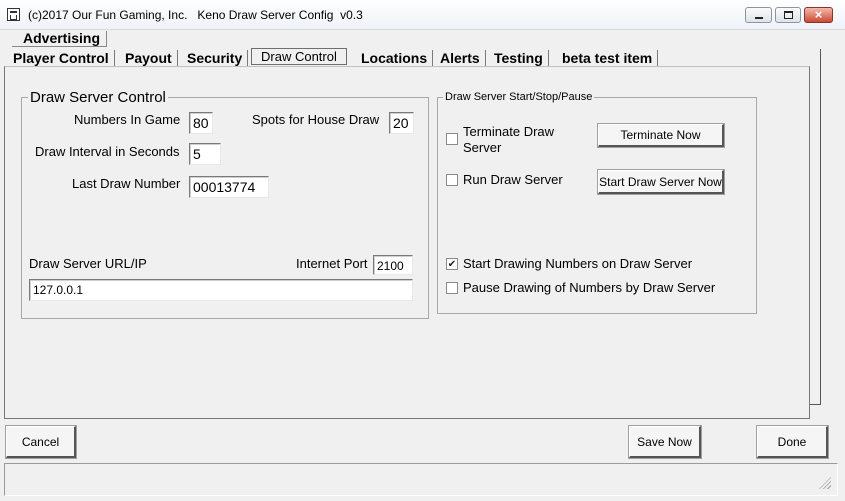 The width and height of the screenshot is (845, 501). Describe the element at coordinates (578, 263) in the screenshot. I see `start-drawing-label: Start Drawing Numbers on Draw Server` at that location.